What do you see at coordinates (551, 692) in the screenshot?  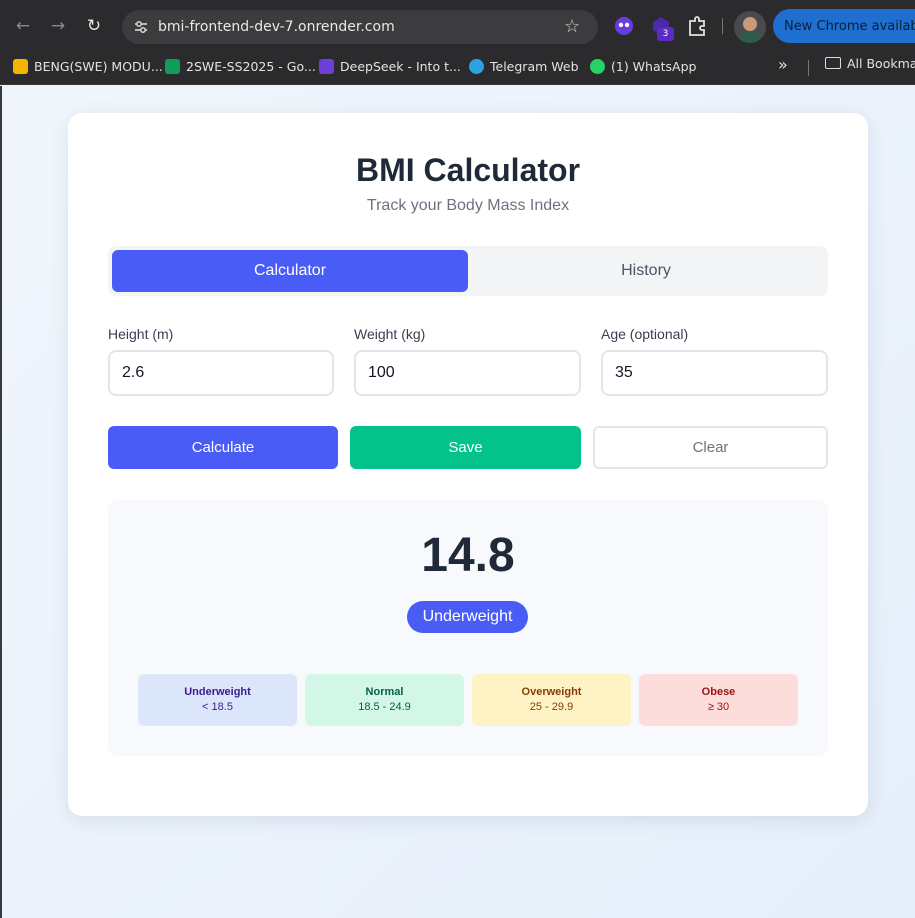 I see `category-name: Overweight` at bounding box center [551, 692].